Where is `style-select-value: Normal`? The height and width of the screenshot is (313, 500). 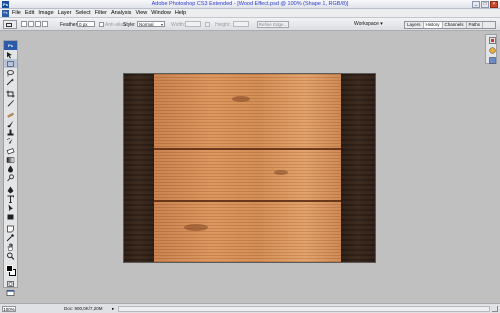
style-select-value: Normal is located at coordinates (146, 24).